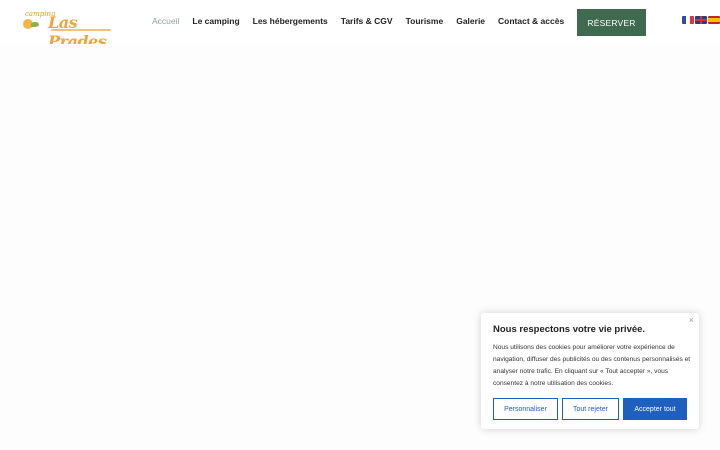 This screenshot has height=450, width=720. I want to click on cookie-buttons: Personnaliser Tout rejeter Accepter tout, so click(592, 409).